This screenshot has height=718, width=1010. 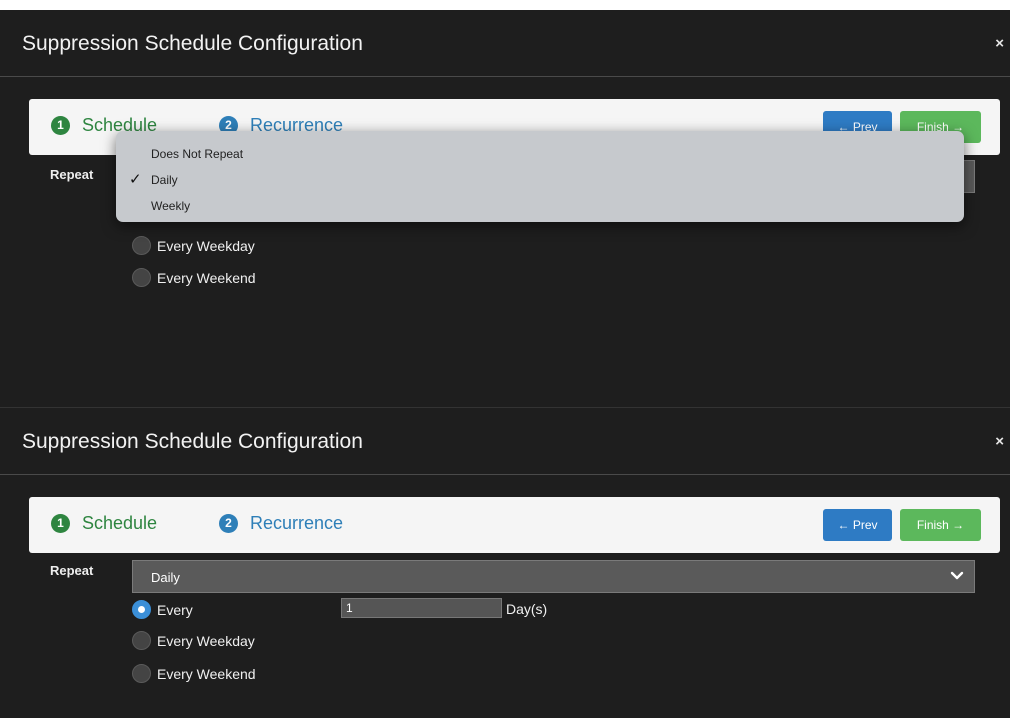 I want to click on menu-item-label: Daily, so click(x=164, y=180).